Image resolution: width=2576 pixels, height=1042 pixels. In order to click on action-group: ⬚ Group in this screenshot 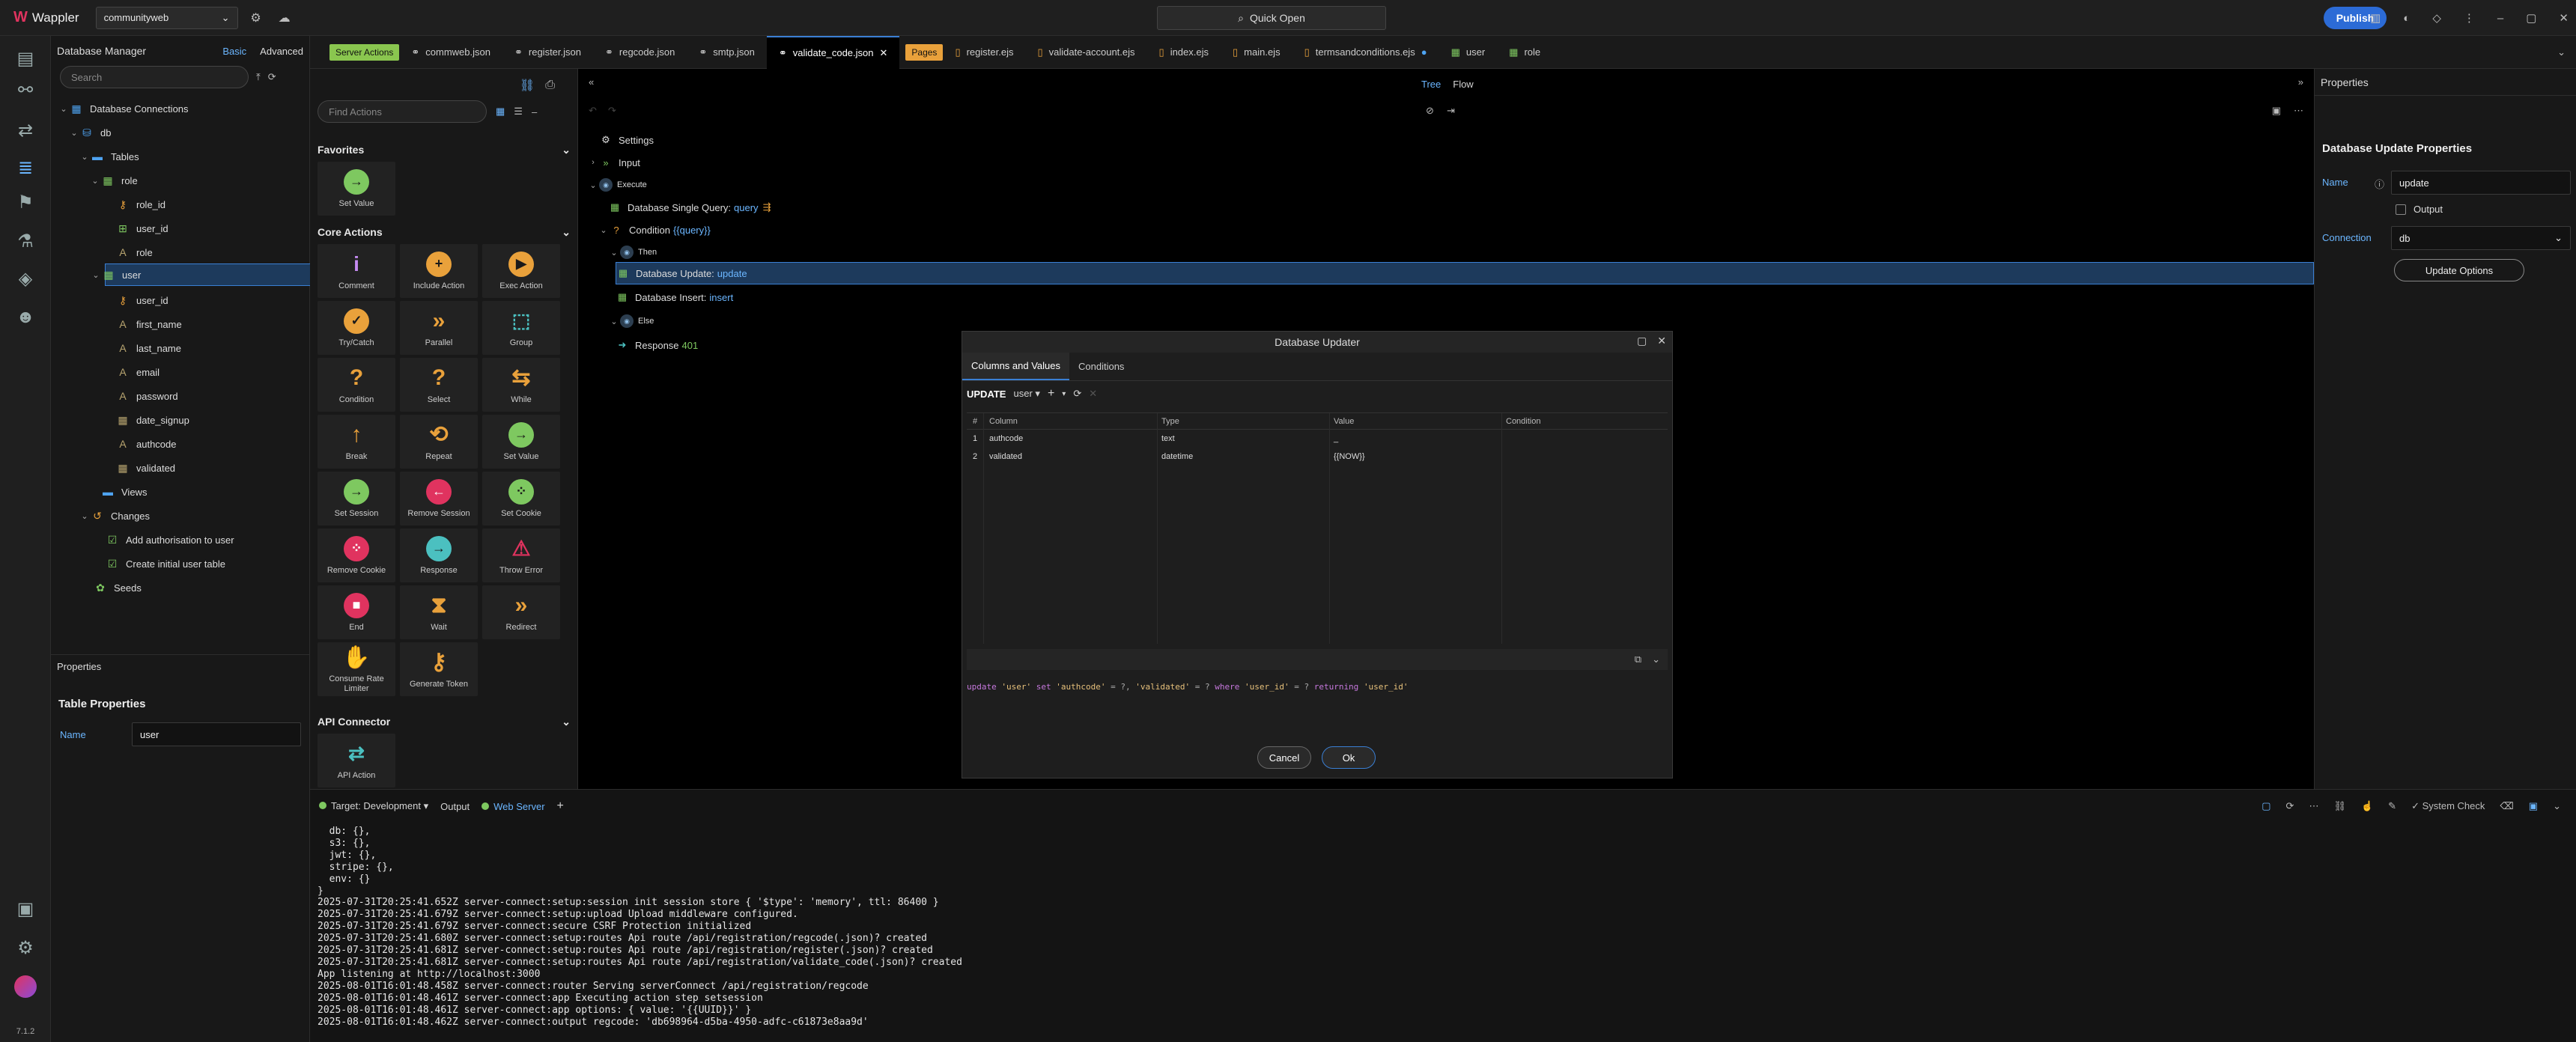, I will do `click(521, 328)`.